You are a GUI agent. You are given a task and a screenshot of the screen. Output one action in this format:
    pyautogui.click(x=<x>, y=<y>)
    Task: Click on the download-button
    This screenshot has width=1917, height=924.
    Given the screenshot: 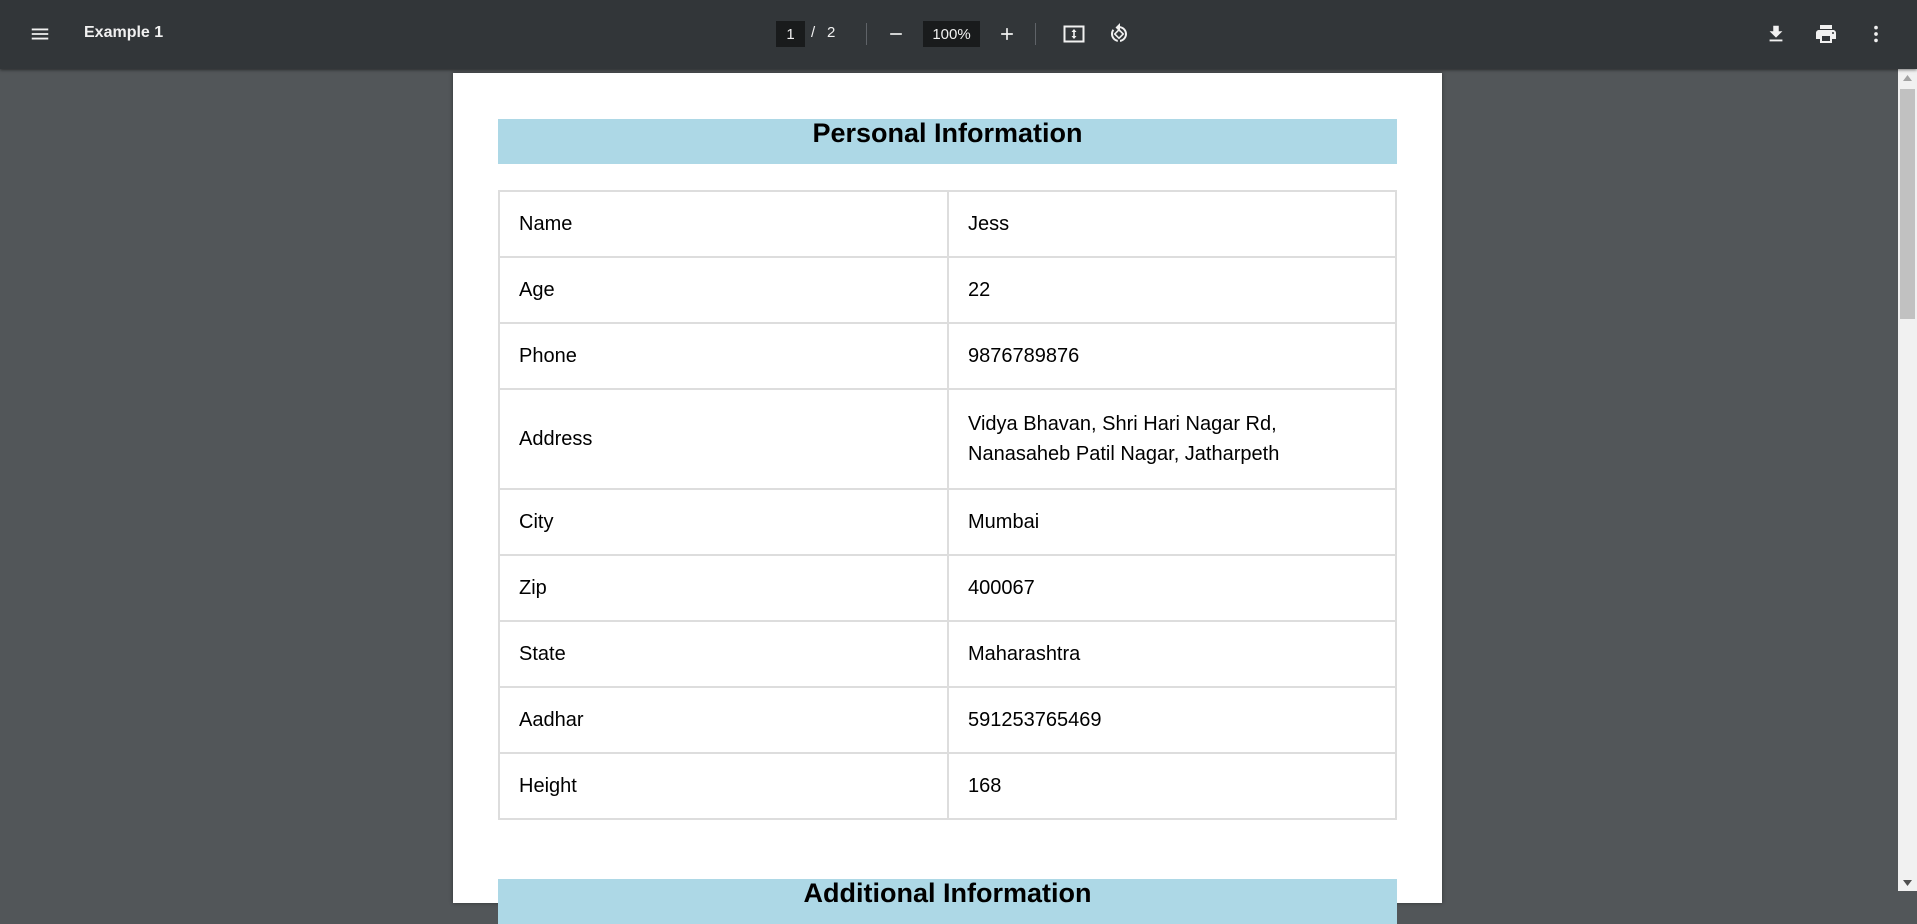 What is the action you would take?
    pyautogui.click(x=1776, y=34)
    